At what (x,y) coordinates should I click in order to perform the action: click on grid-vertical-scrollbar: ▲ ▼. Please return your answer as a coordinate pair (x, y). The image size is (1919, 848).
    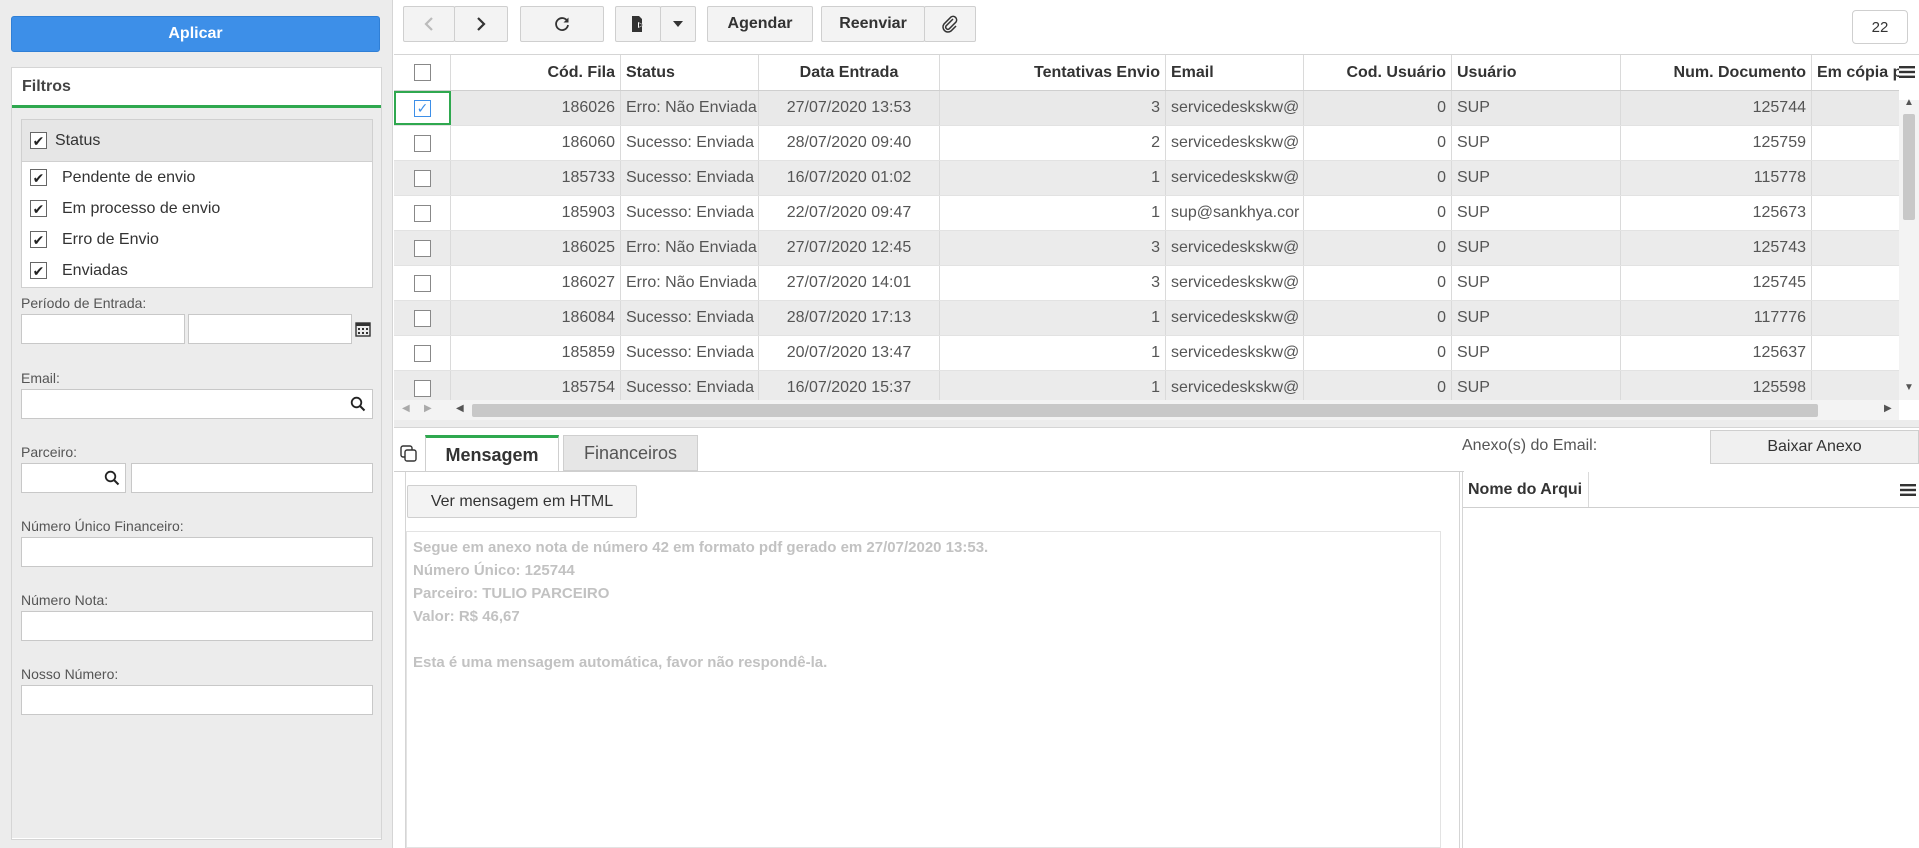
    Looking at the image, I should click on (1909, 248).